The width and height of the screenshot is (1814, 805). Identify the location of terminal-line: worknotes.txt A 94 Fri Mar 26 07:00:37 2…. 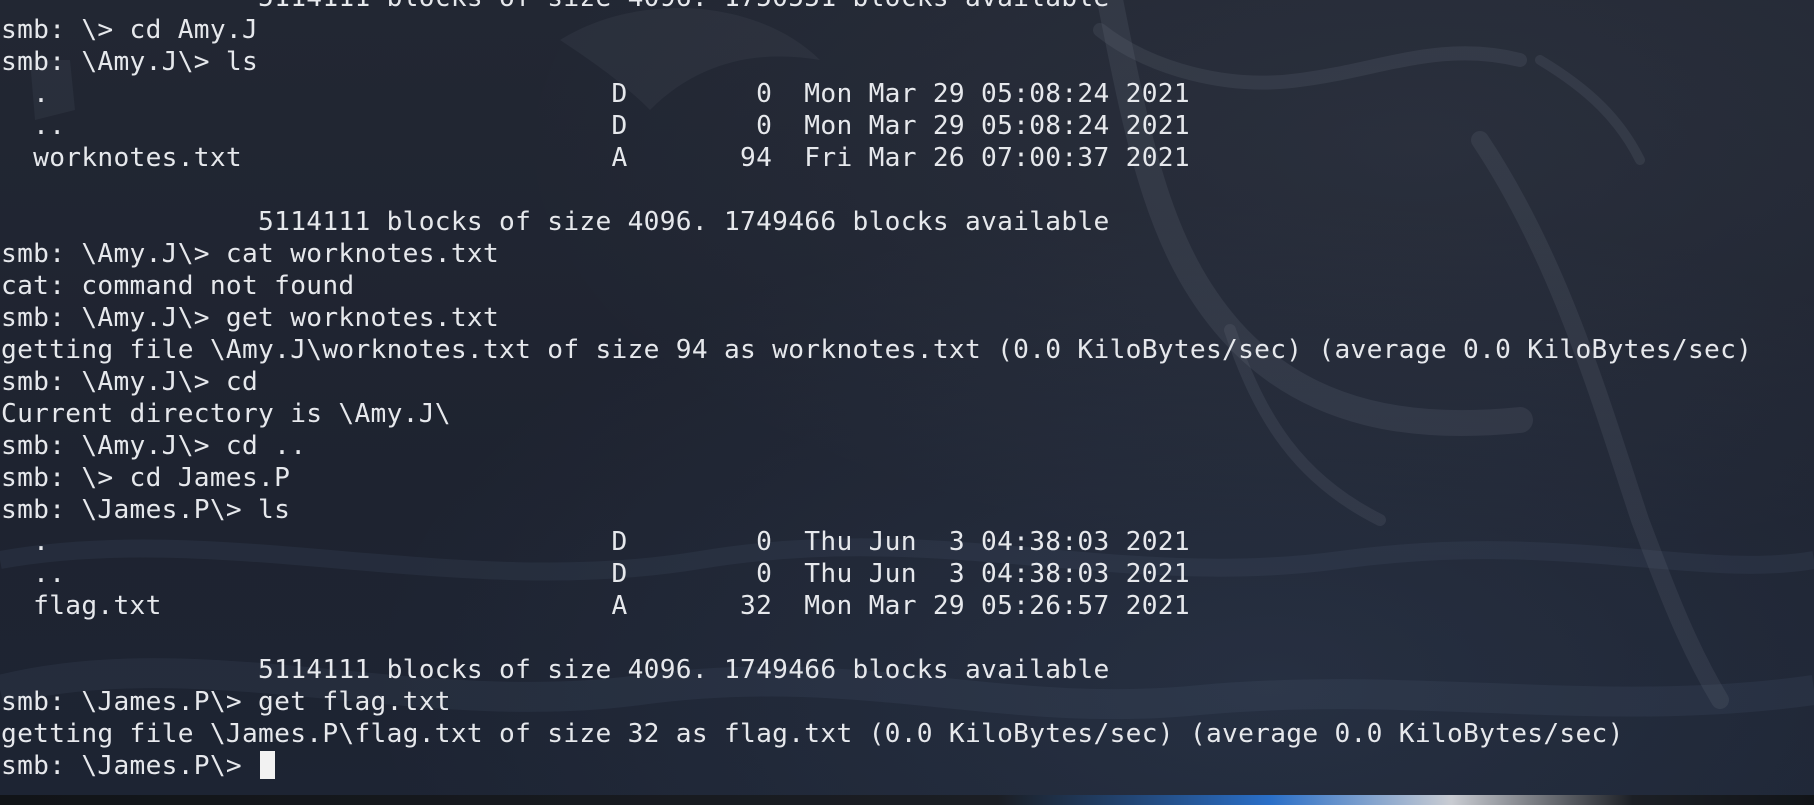
(595, 158).